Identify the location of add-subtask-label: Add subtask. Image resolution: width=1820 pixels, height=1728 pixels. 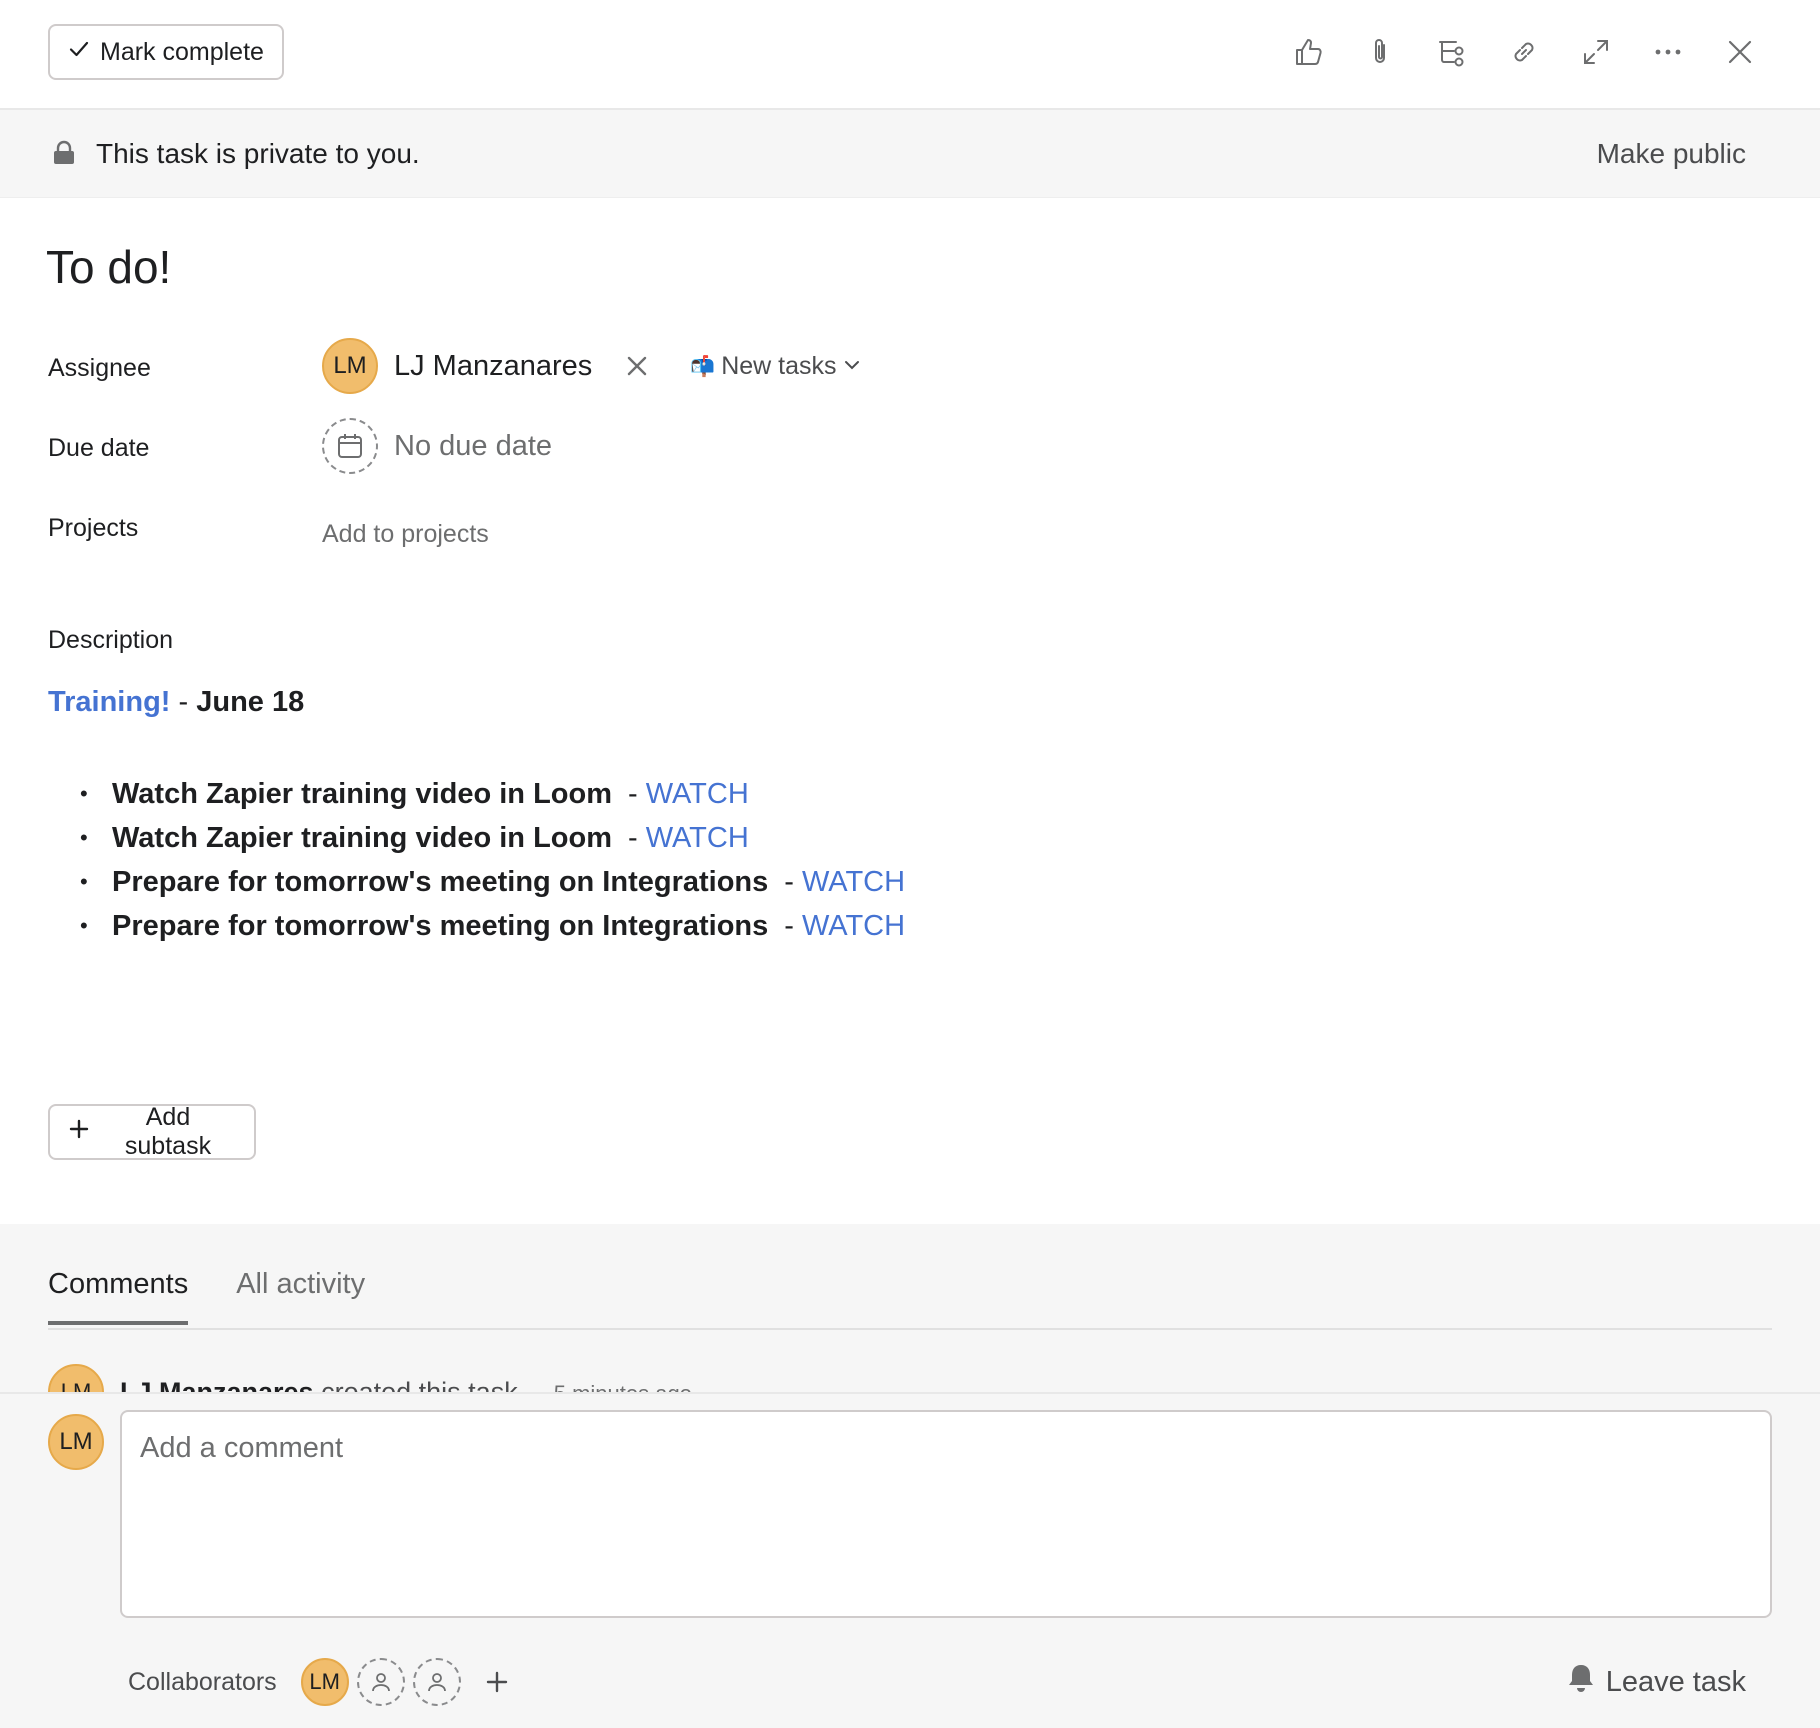
(168, 1131).